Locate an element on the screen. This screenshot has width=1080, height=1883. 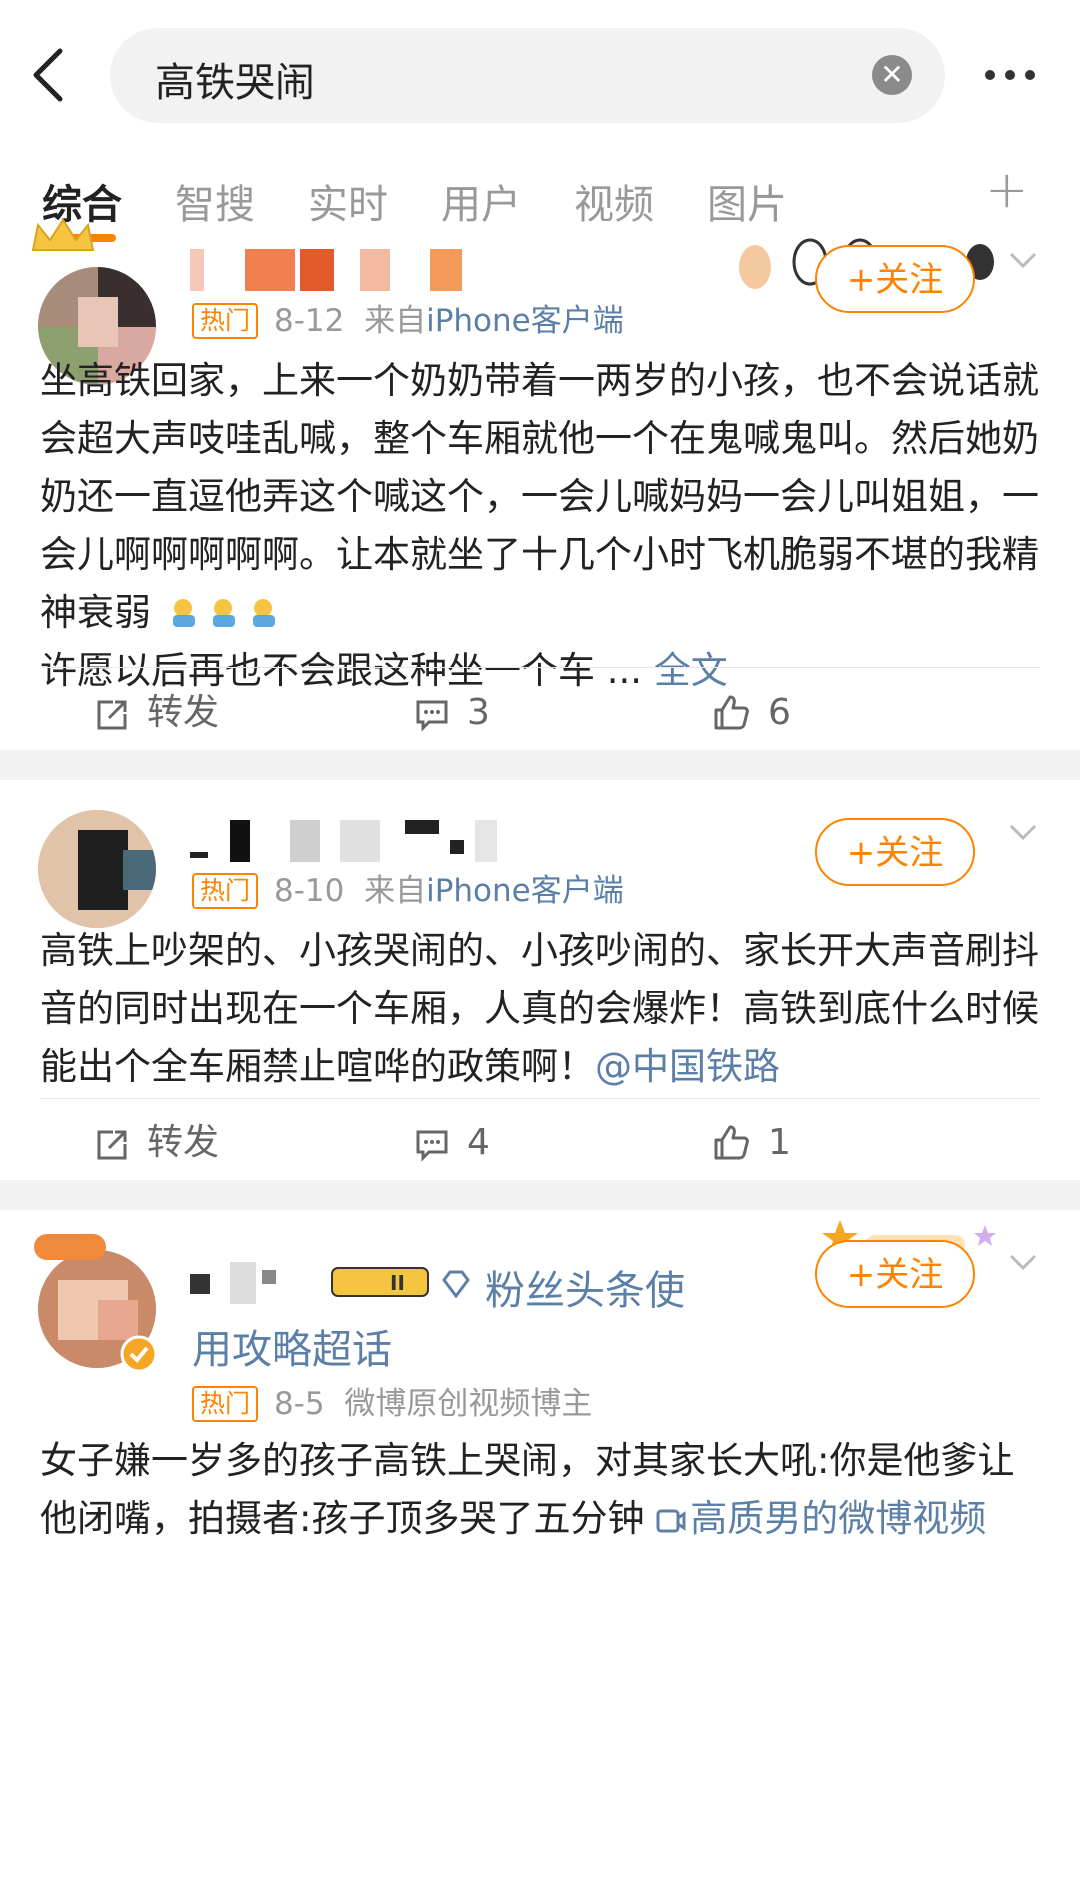
video-icon is located at coordinates (671, 1521).